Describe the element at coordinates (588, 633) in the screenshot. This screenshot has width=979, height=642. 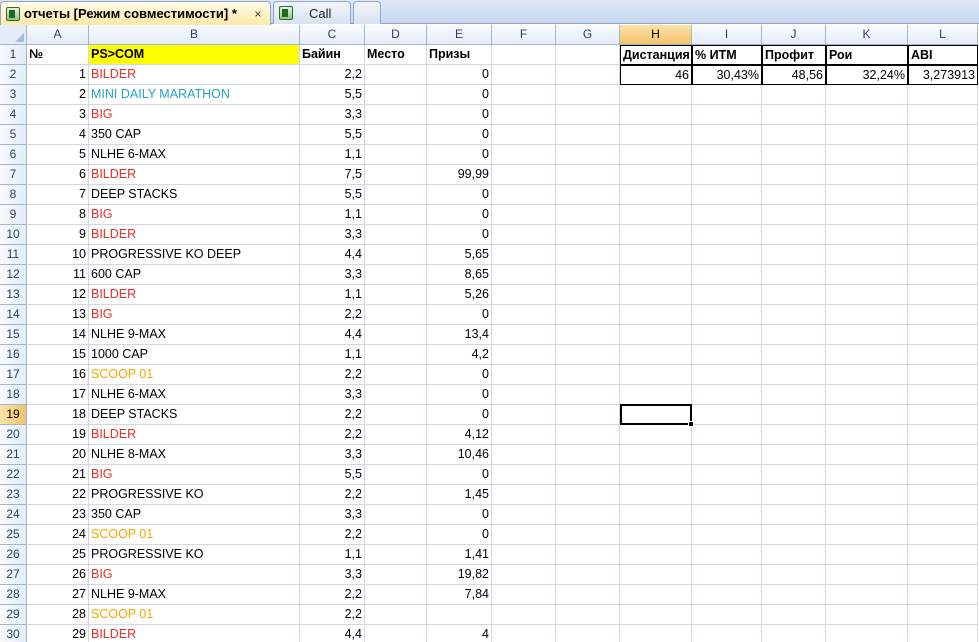
I see `cell-g30` at that location.